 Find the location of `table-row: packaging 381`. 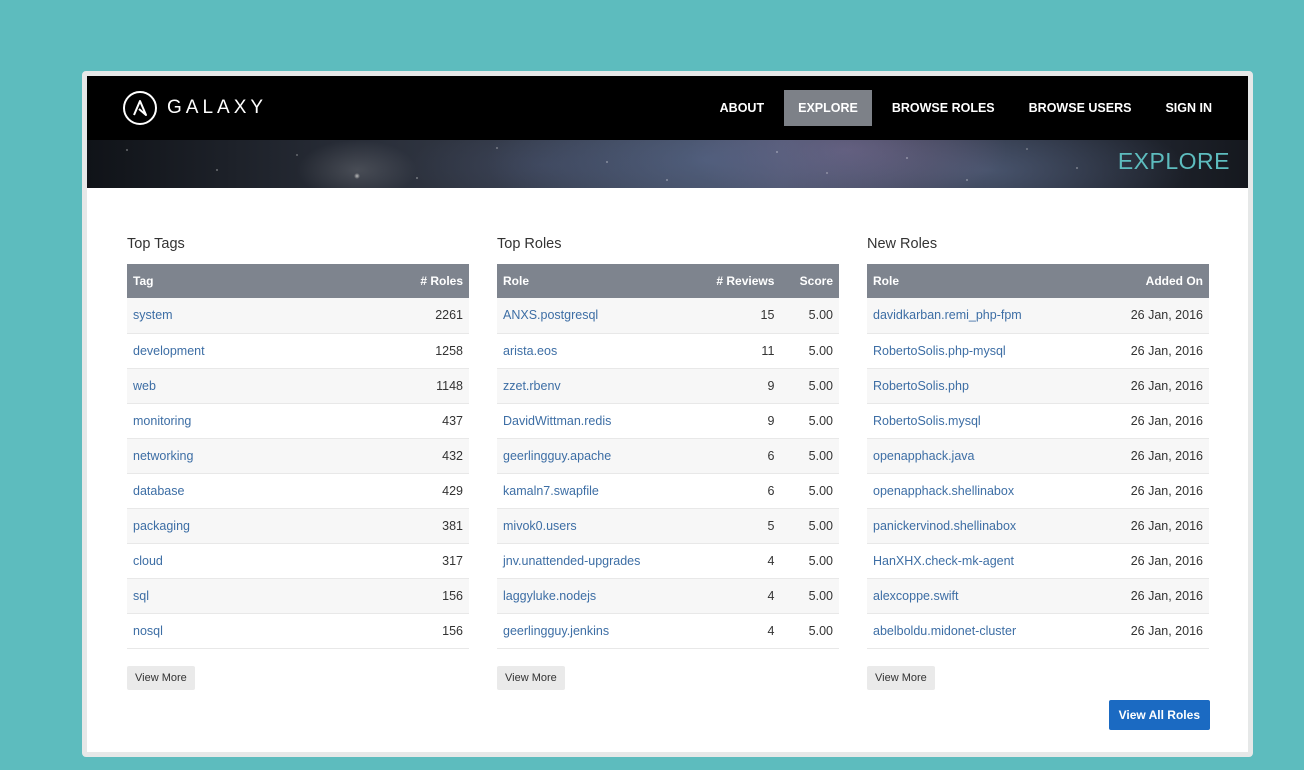

table-row: packaging 381 is located at coordinates (298, 525).